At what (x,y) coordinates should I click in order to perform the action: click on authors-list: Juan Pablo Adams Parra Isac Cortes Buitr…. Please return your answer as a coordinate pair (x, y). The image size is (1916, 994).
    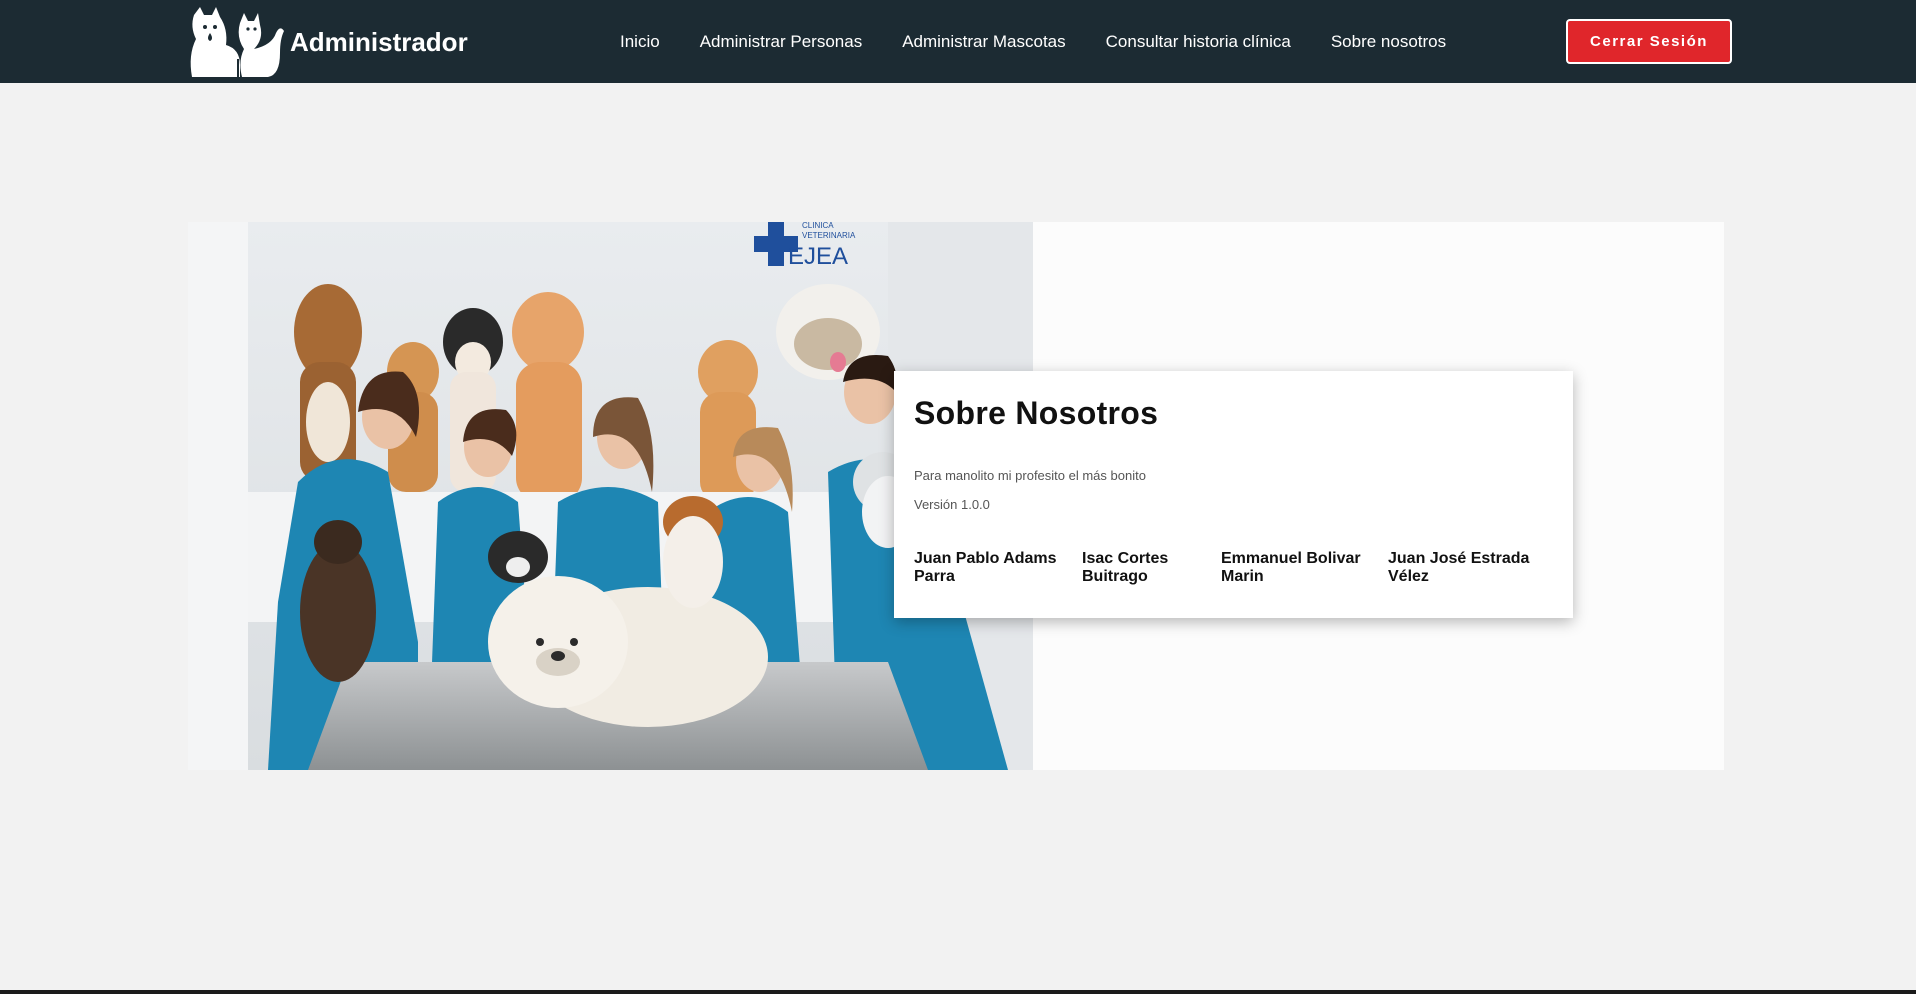
    Looking at the image, I should click on (1233, 568).